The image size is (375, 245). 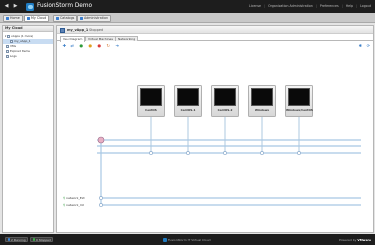 I want to click on sidebar-item-label: VMs, so click(x=13, y=46).